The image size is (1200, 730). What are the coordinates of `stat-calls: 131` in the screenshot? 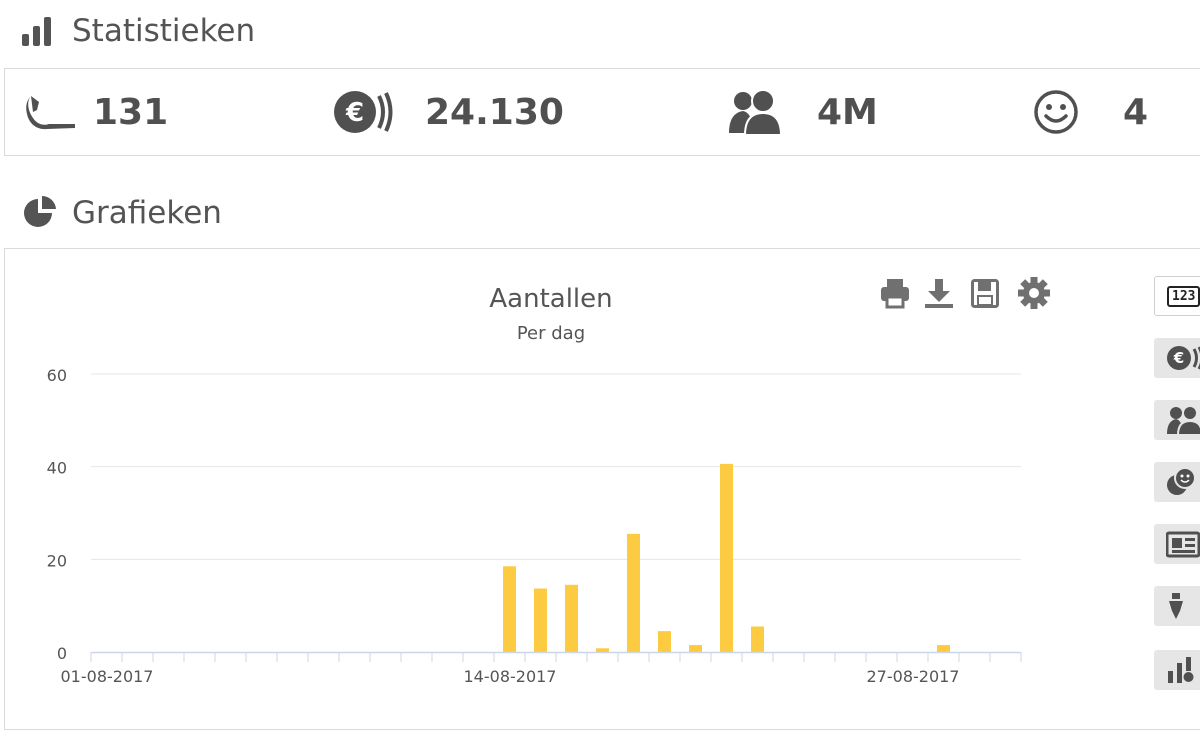 It's located at (96, 112).